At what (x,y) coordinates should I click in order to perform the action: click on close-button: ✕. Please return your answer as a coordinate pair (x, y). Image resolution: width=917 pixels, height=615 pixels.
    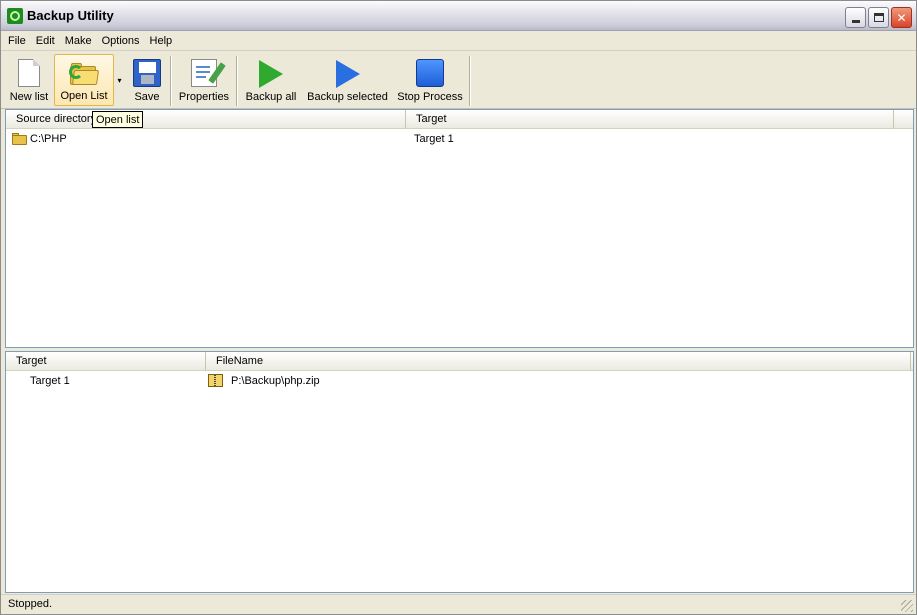
    Looking at the image, I should click on (901, 17).